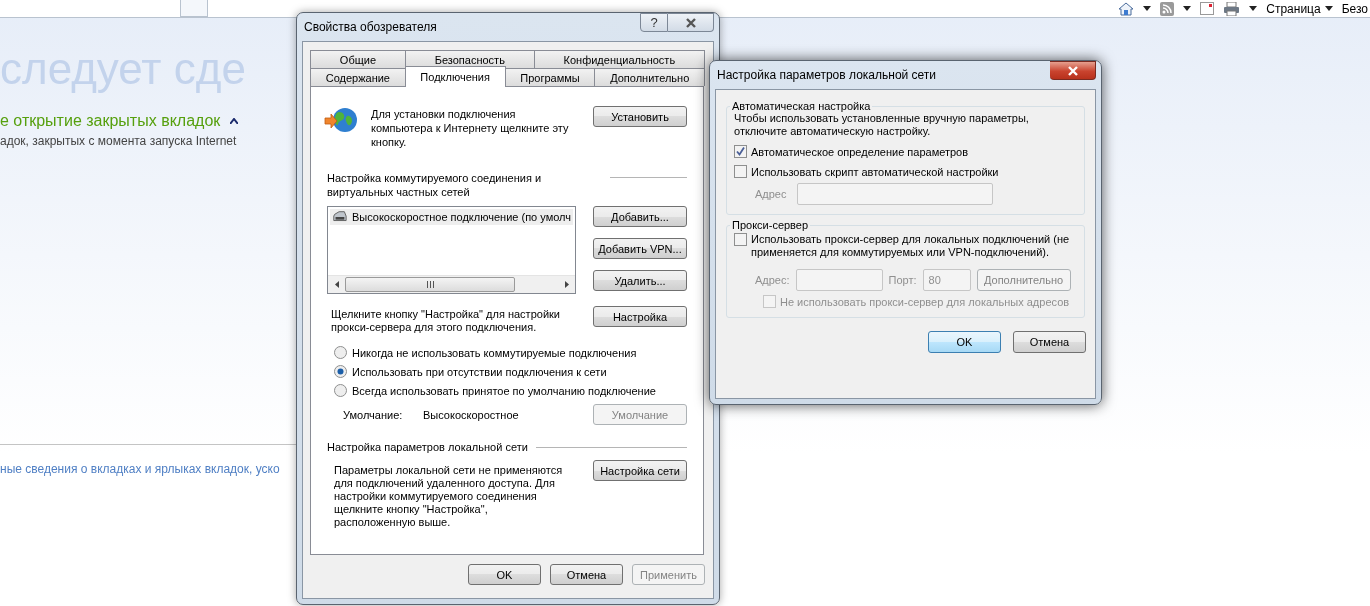  I want to click on window-title: Свойства обозревателя, so click(370, 27).